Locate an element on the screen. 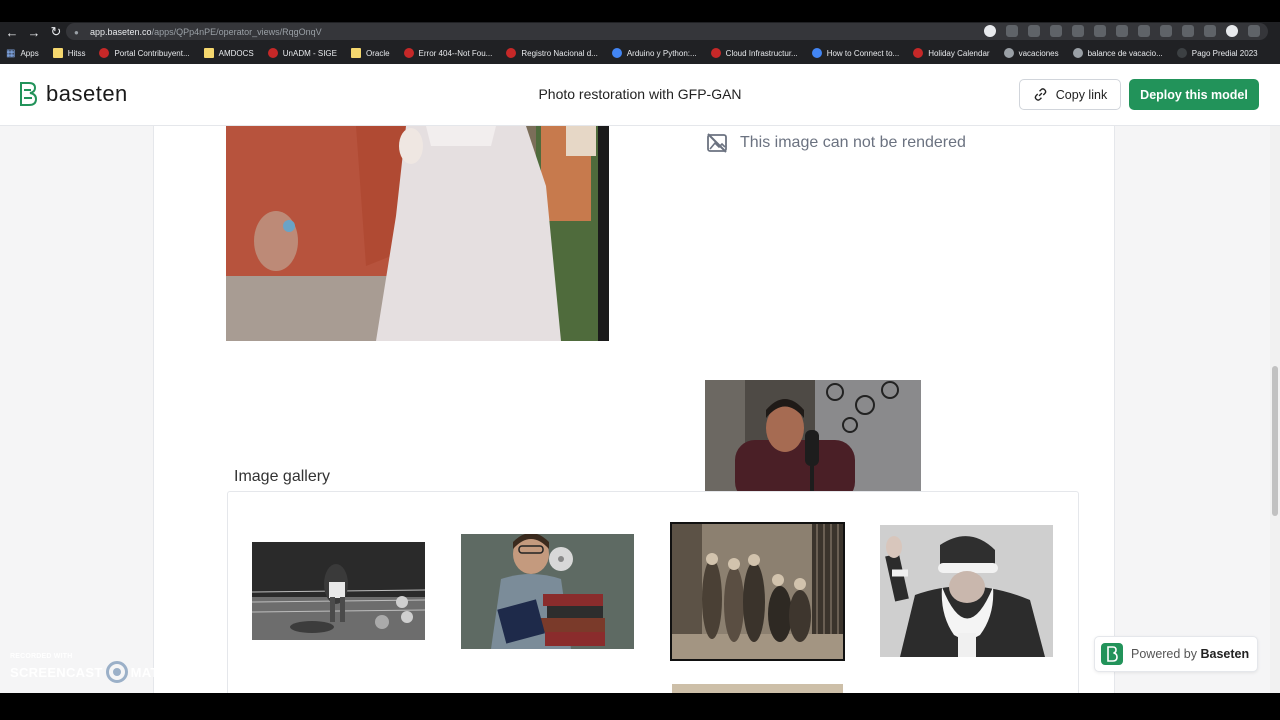 Image resolution: width=1280 pixels, height=720 pixels. boxing-photo is located at coordinates (338, 591).